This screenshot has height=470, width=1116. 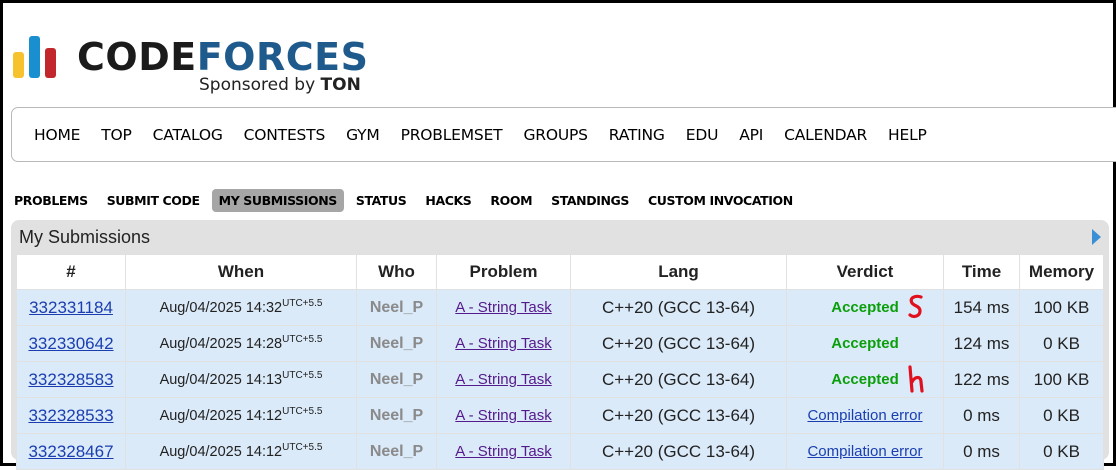 I want to click on handwritten-s-mark, so click(x=915, y=306).